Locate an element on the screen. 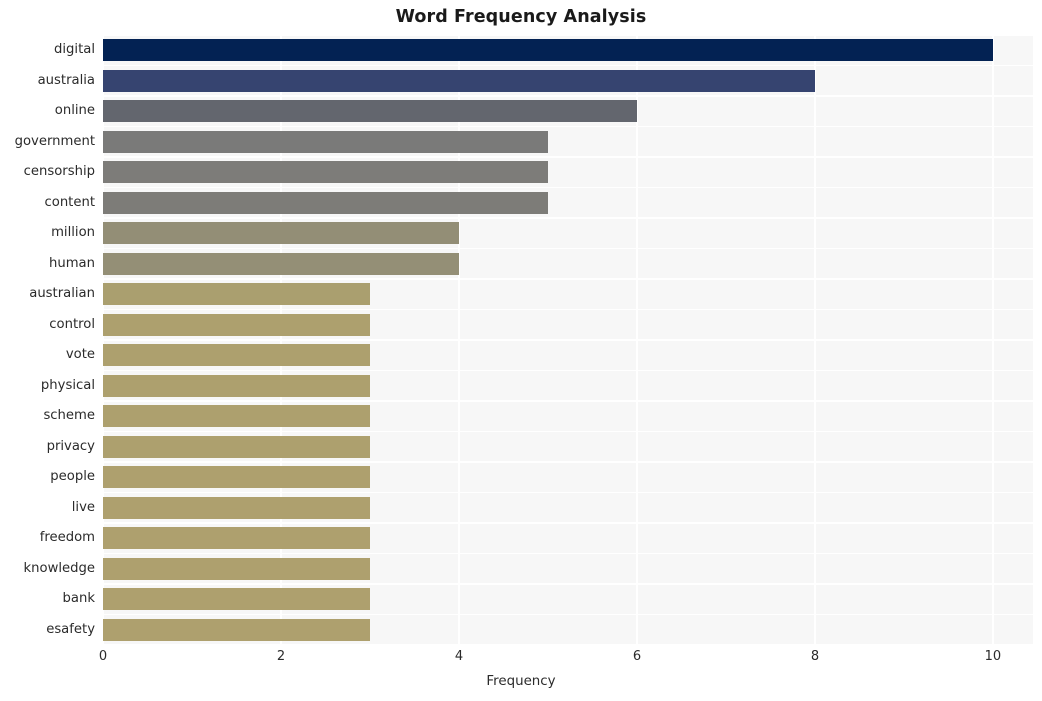 The width and height of the screenshot is (1042, 701). y-tick-label: human is located at coordinates (71, 263).